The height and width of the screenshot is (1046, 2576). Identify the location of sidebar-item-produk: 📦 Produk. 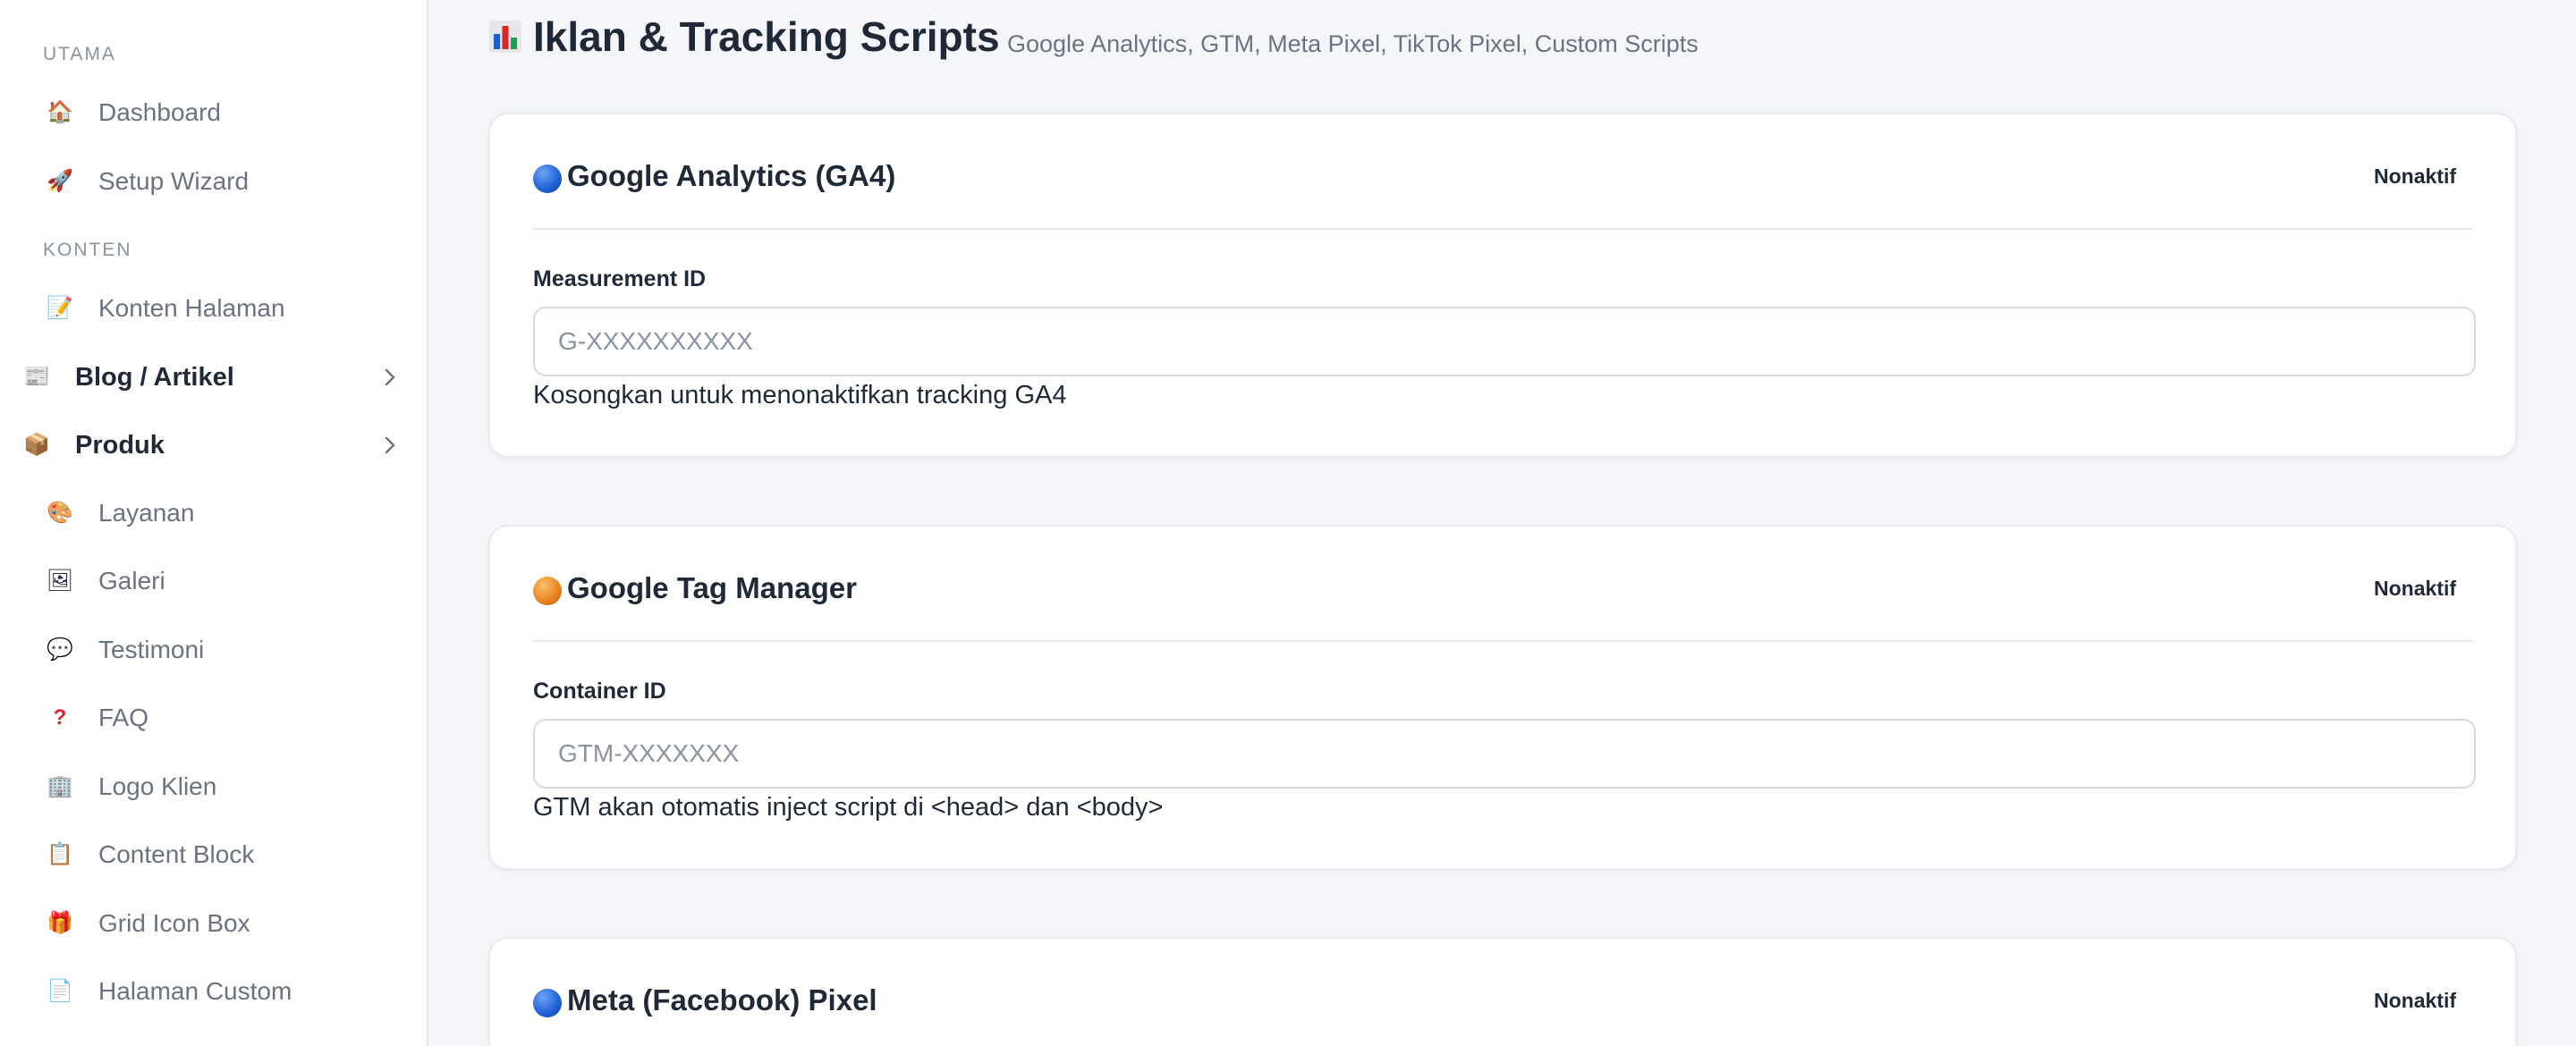
(214, 445).